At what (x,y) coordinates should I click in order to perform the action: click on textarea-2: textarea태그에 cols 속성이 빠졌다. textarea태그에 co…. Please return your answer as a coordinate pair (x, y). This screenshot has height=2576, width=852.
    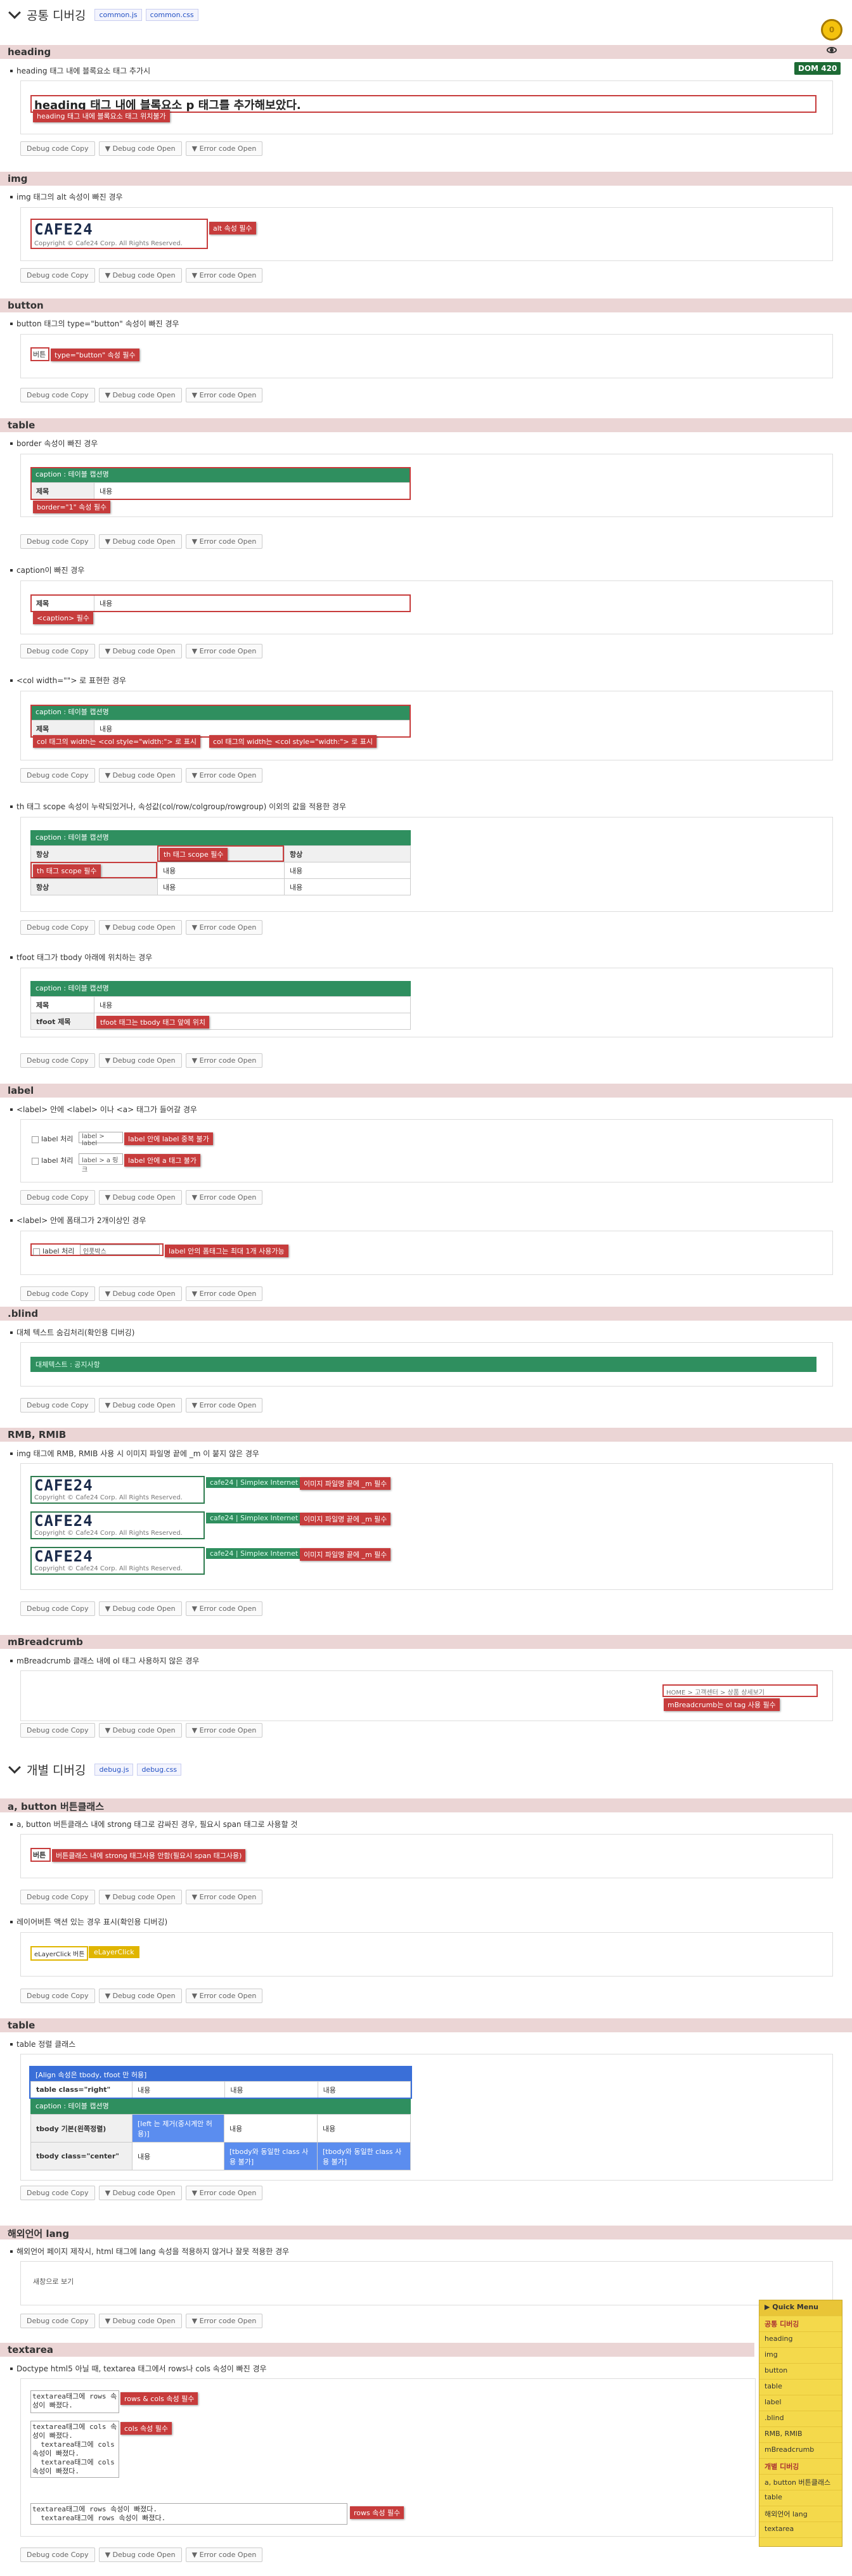
    Looking at the image, I should click on (74, 2449).